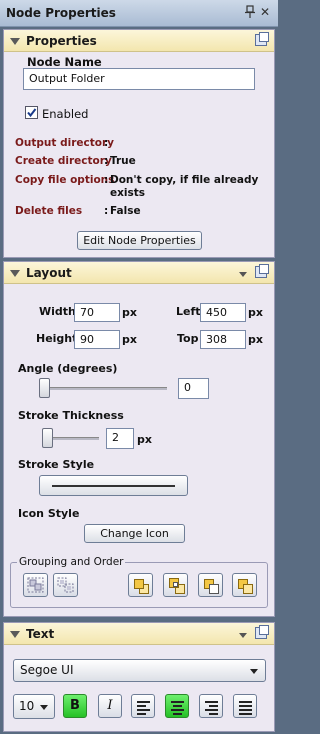 This screenshot has width=320, height=734. Describe the element at coordinates (57, 311) in the screenshot. I see `width-label: Width` at that location.